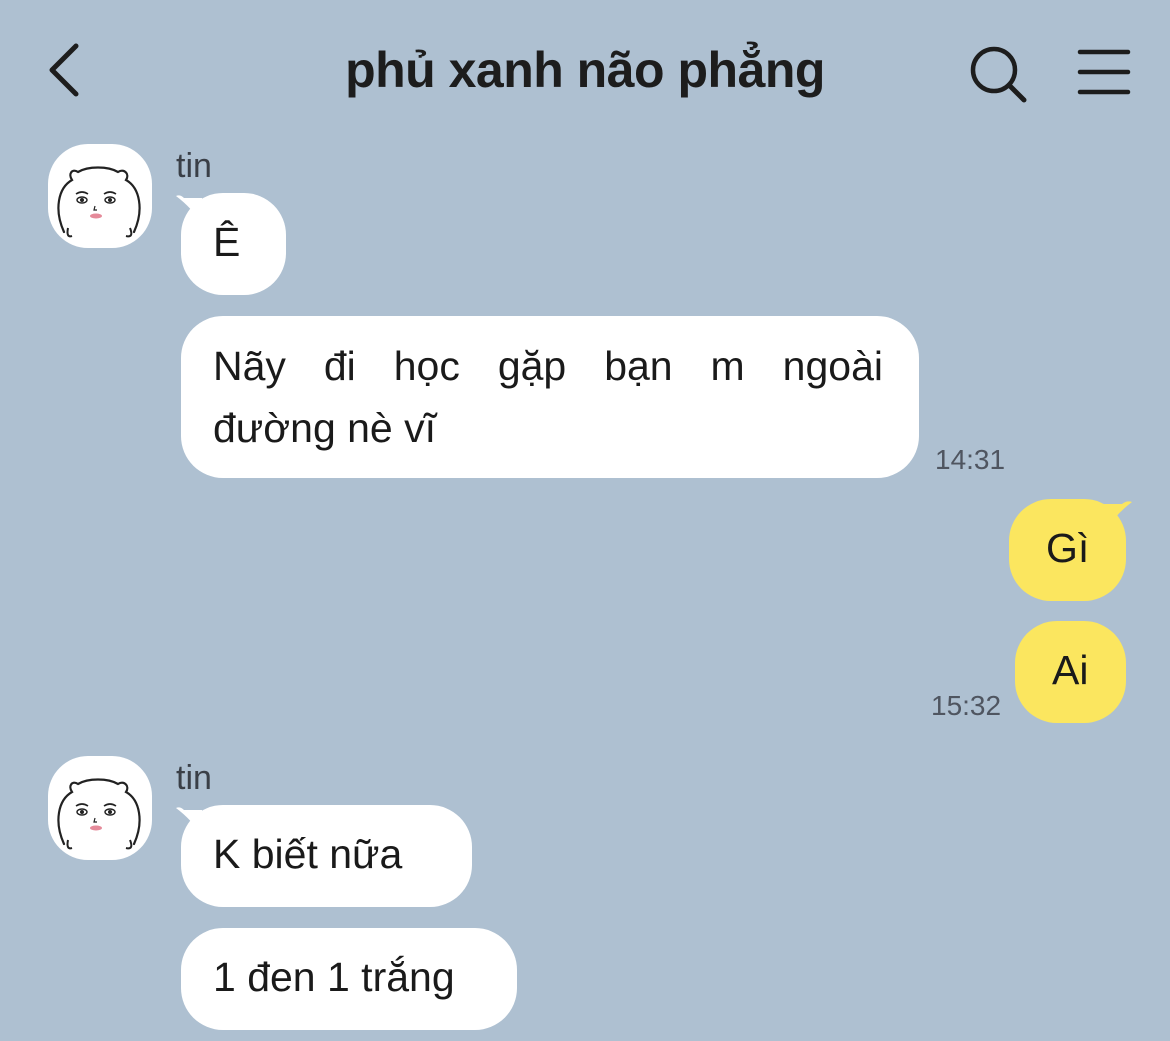  I want to click on menu-button, so click(1104, 72).